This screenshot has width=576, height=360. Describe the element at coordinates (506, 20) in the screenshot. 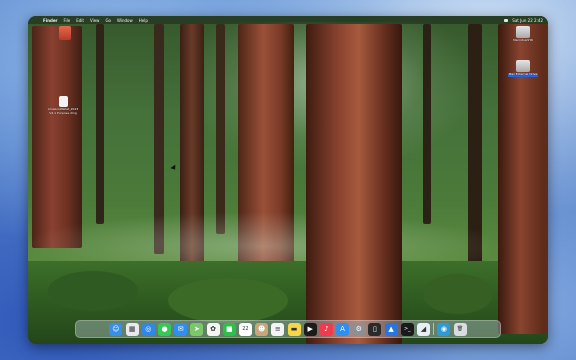

I see `control-center-icon` at that location.